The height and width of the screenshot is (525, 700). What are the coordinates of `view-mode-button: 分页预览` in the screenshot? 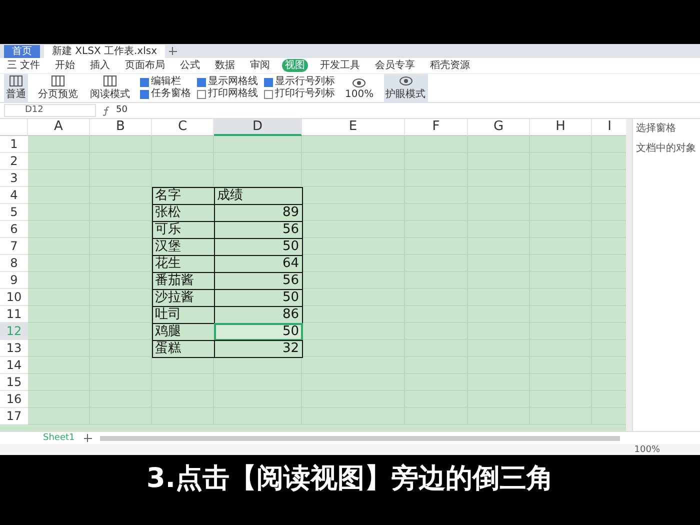 It's located at (58, 88).